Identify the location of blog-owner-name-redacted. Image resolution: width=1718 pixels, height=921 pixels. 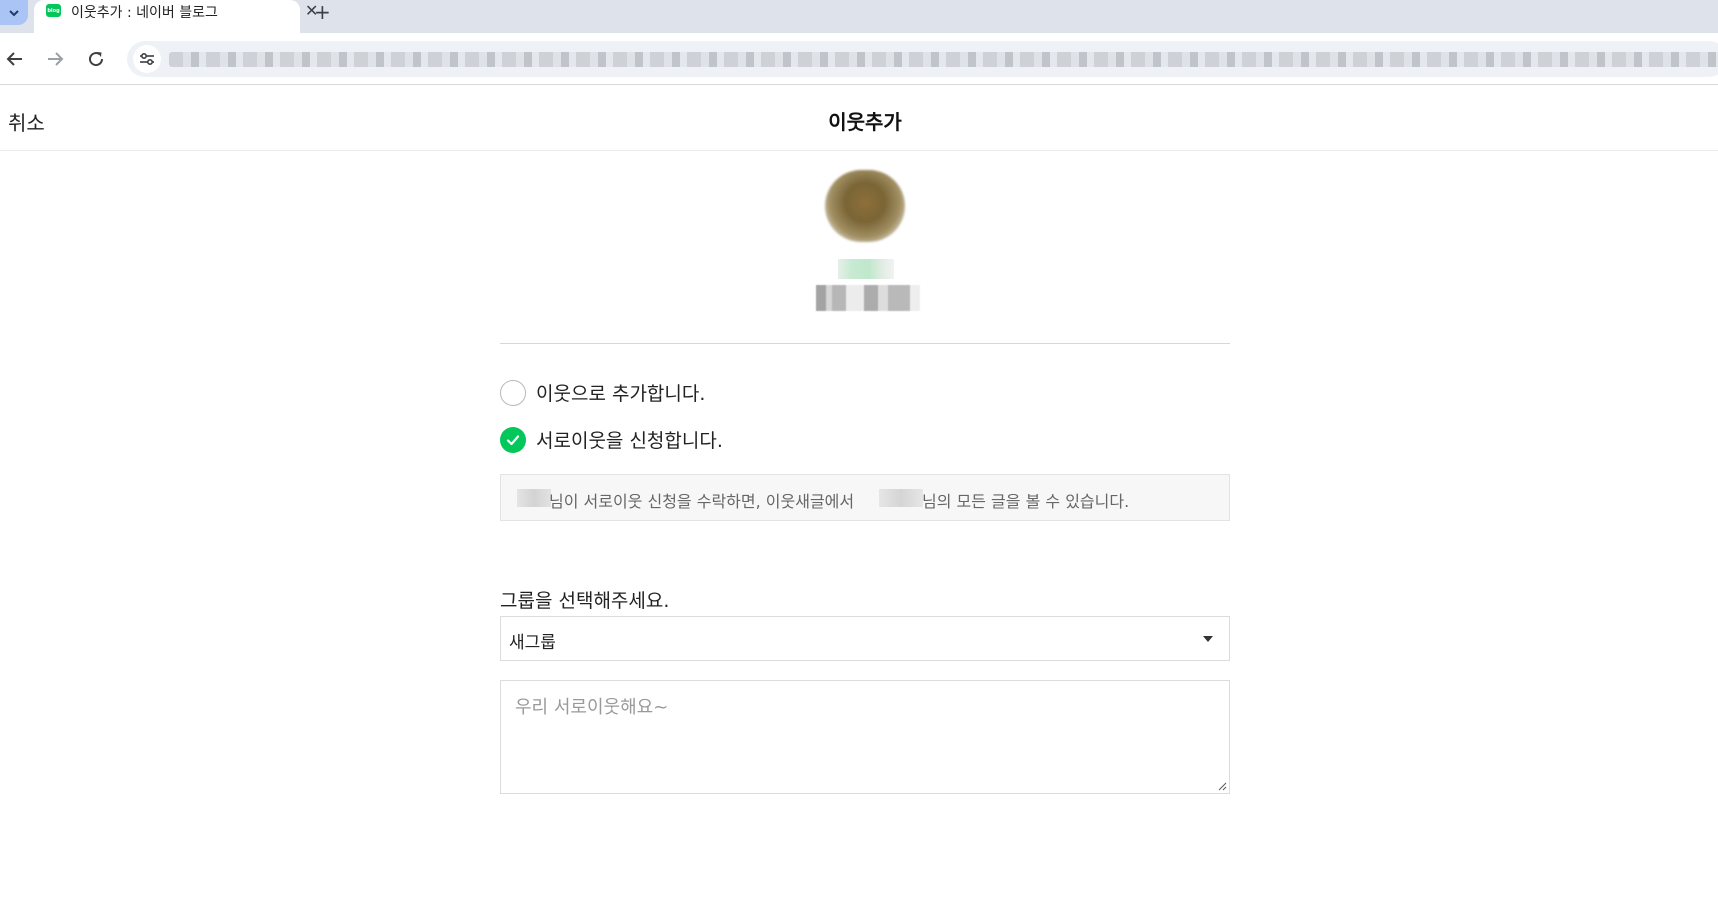
(534, 498).